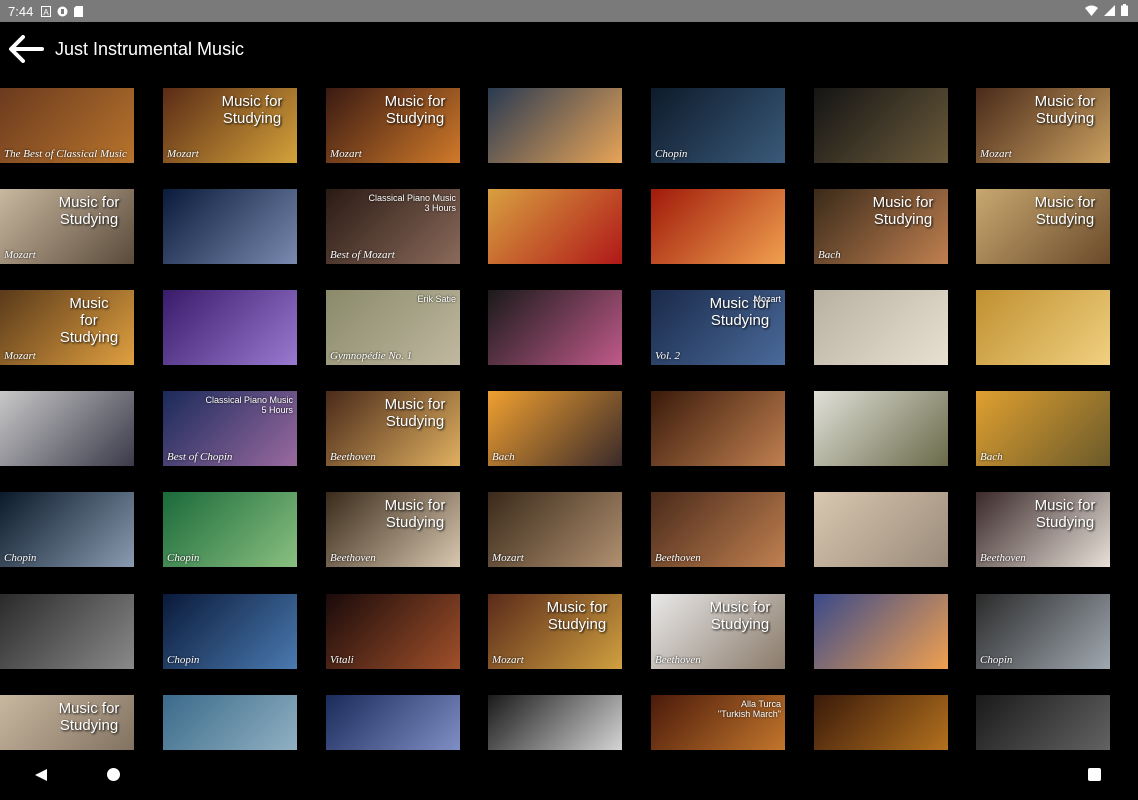 Image resolution: width=1138 pixels, height=800 pixels. What do you see at coordinates (749, 709) in the screenshot?
I see `tile-subtitle: Alla Turca "Turkish March"` at bounding box center [749, 709].